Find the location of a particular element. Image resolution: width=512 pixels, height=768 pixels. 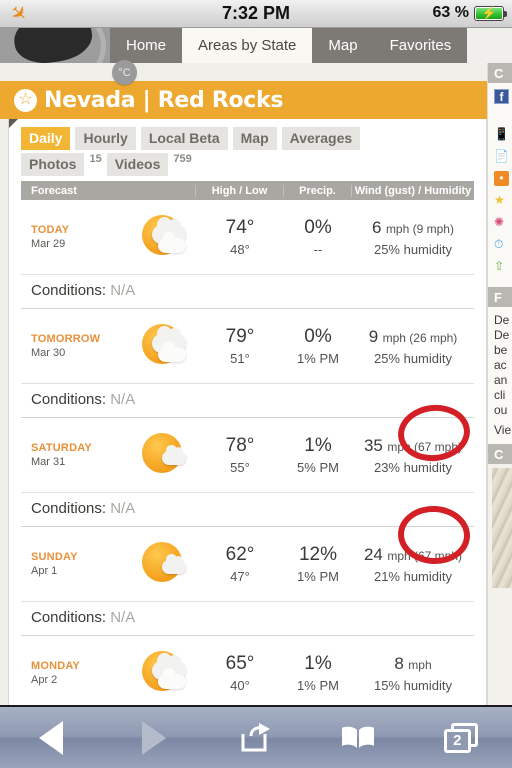

bookmarks-icon is located at coordinates (358, 737).